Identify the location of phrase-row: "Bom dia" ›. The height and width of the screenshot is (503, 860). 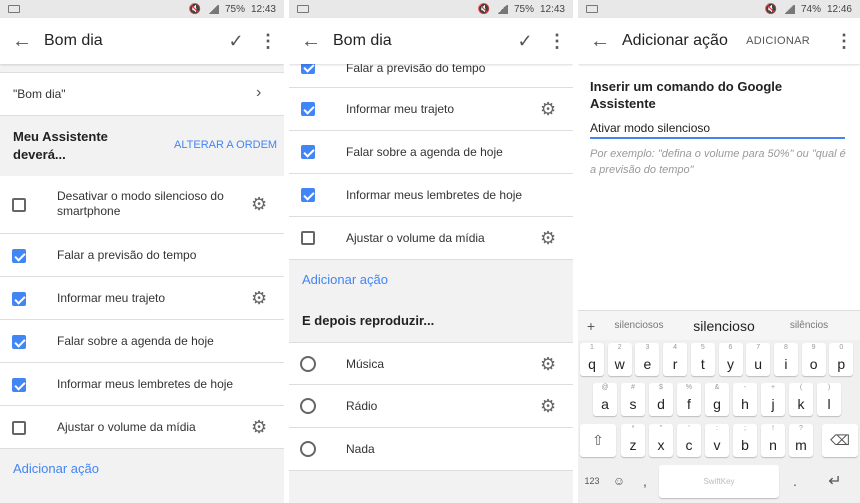
(142, 94).